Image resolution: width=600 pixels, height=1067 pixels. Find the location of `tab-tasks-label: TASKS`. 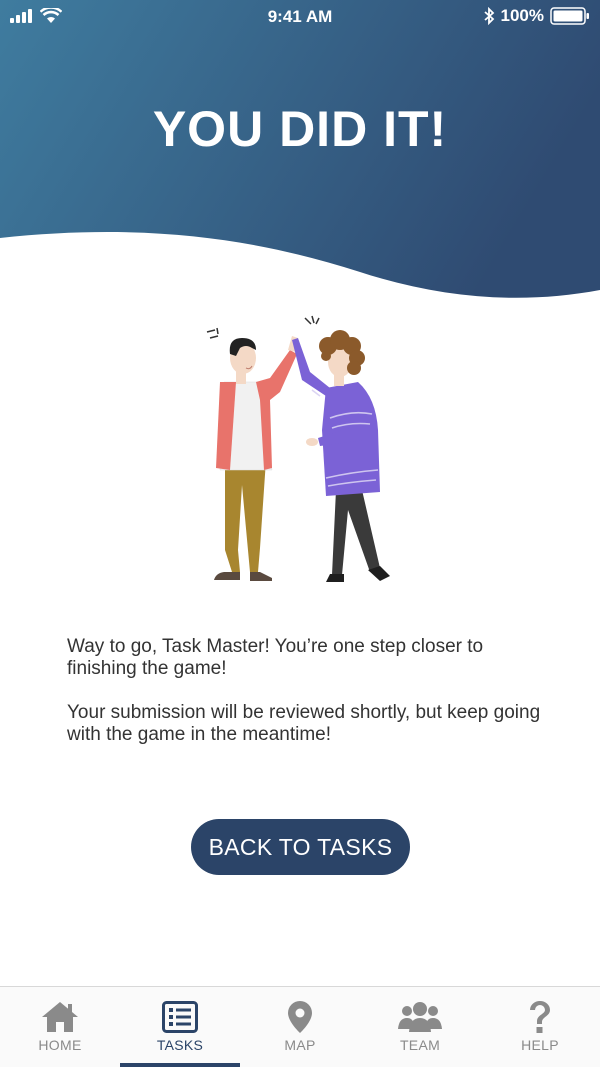

tab-tasks-label: TASKS is located at coordinates (180, 1045).